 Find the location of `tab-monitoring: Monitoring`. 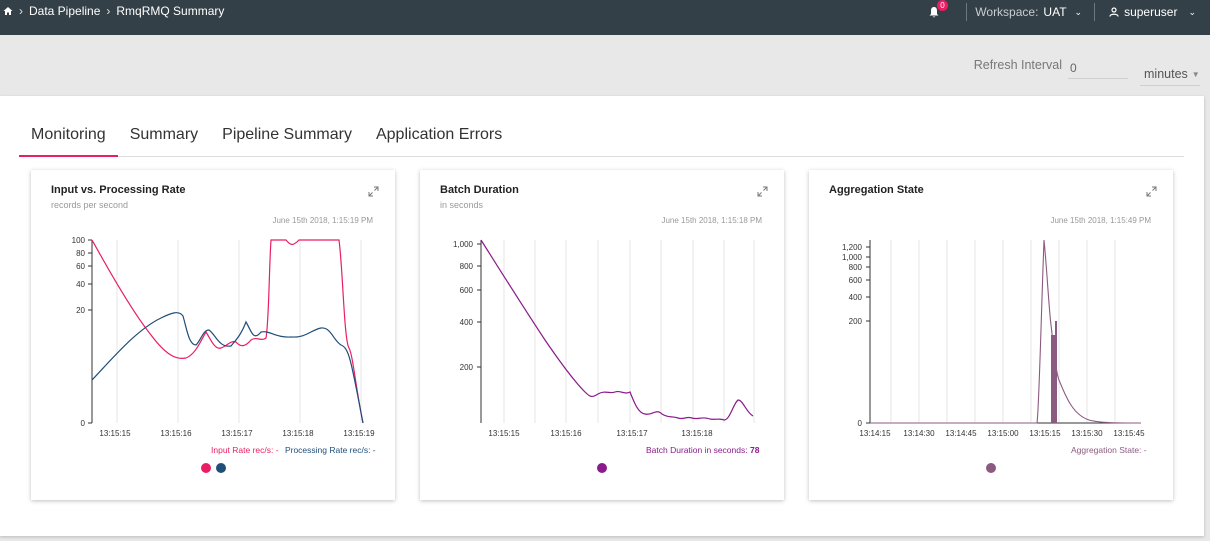

tab-monitoring: Monitoring is located at coordinates (68, 137).